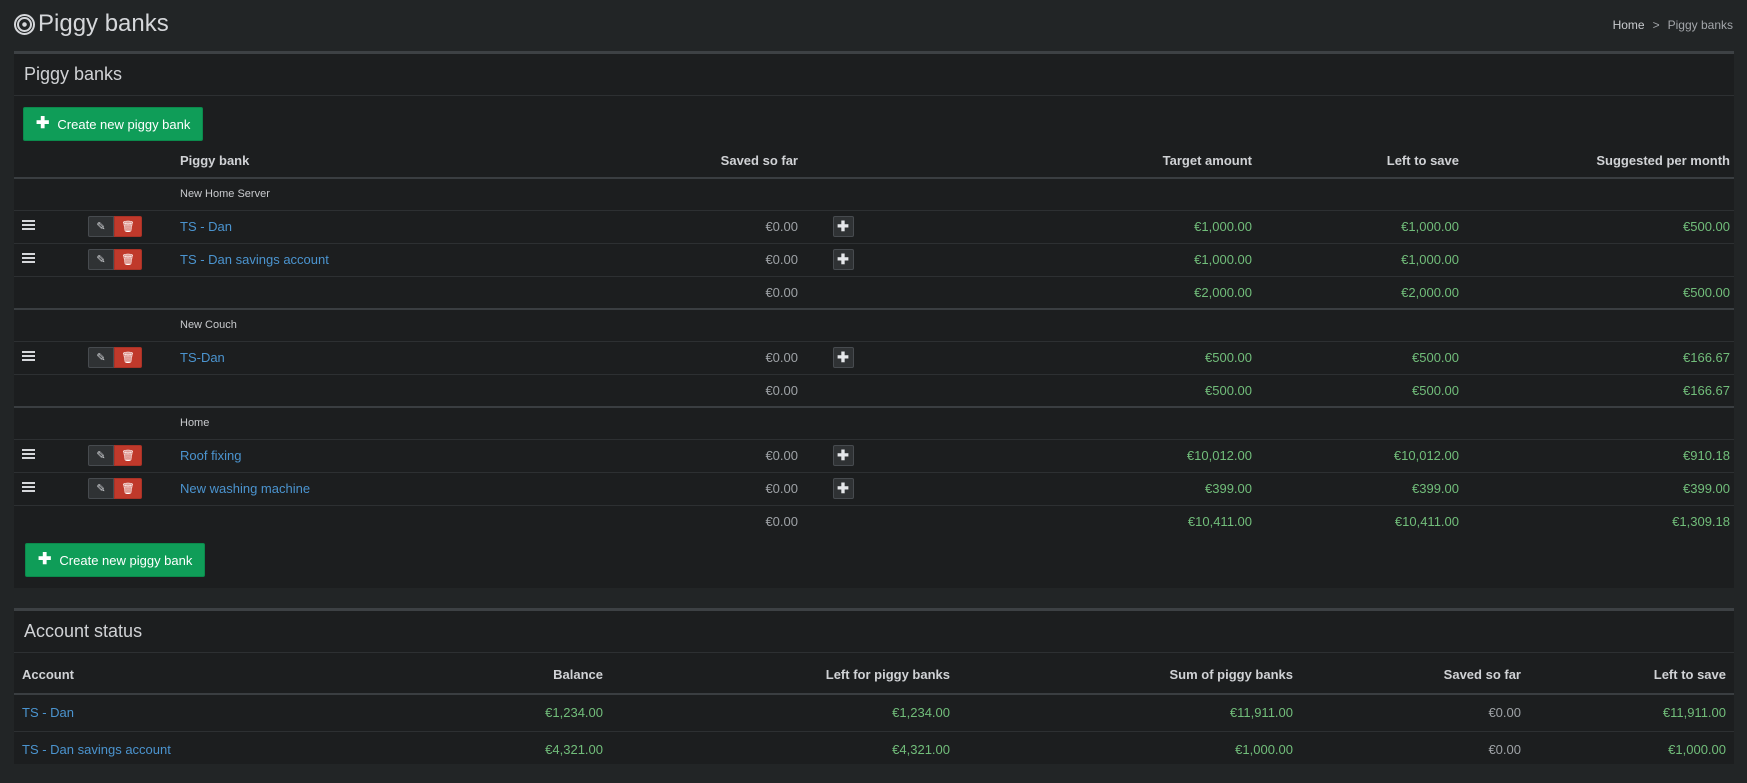 The height and width of the screenshot is (783, 1747). What do you see at coordinates (1415, 749) in the screenshot?
I see `saved-so-far: €0.00` at bounding box center [1415, 749].